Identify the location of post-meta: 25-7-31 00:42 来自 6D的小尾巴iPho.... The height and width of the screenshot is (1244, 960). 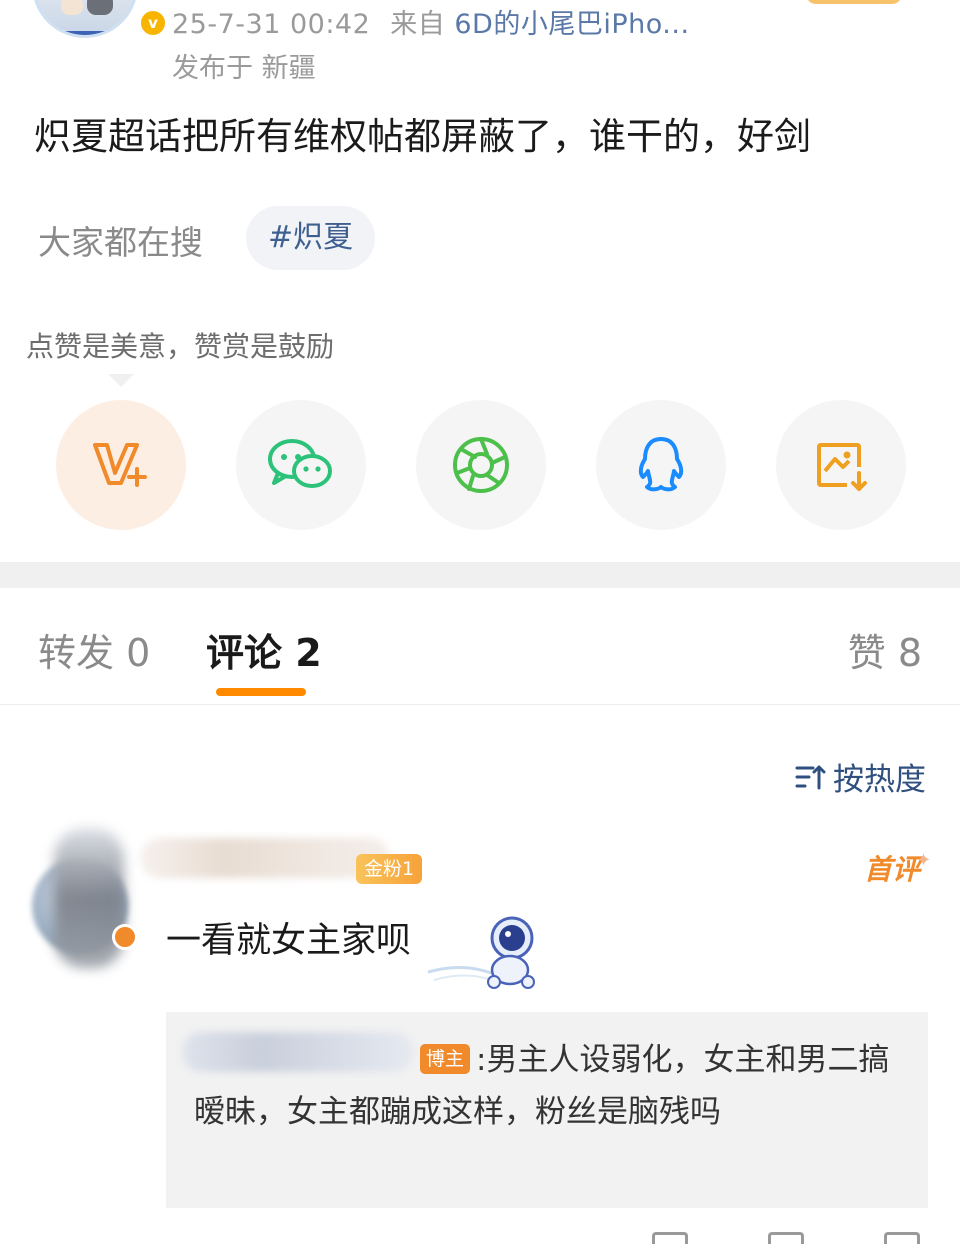
(431, 21).